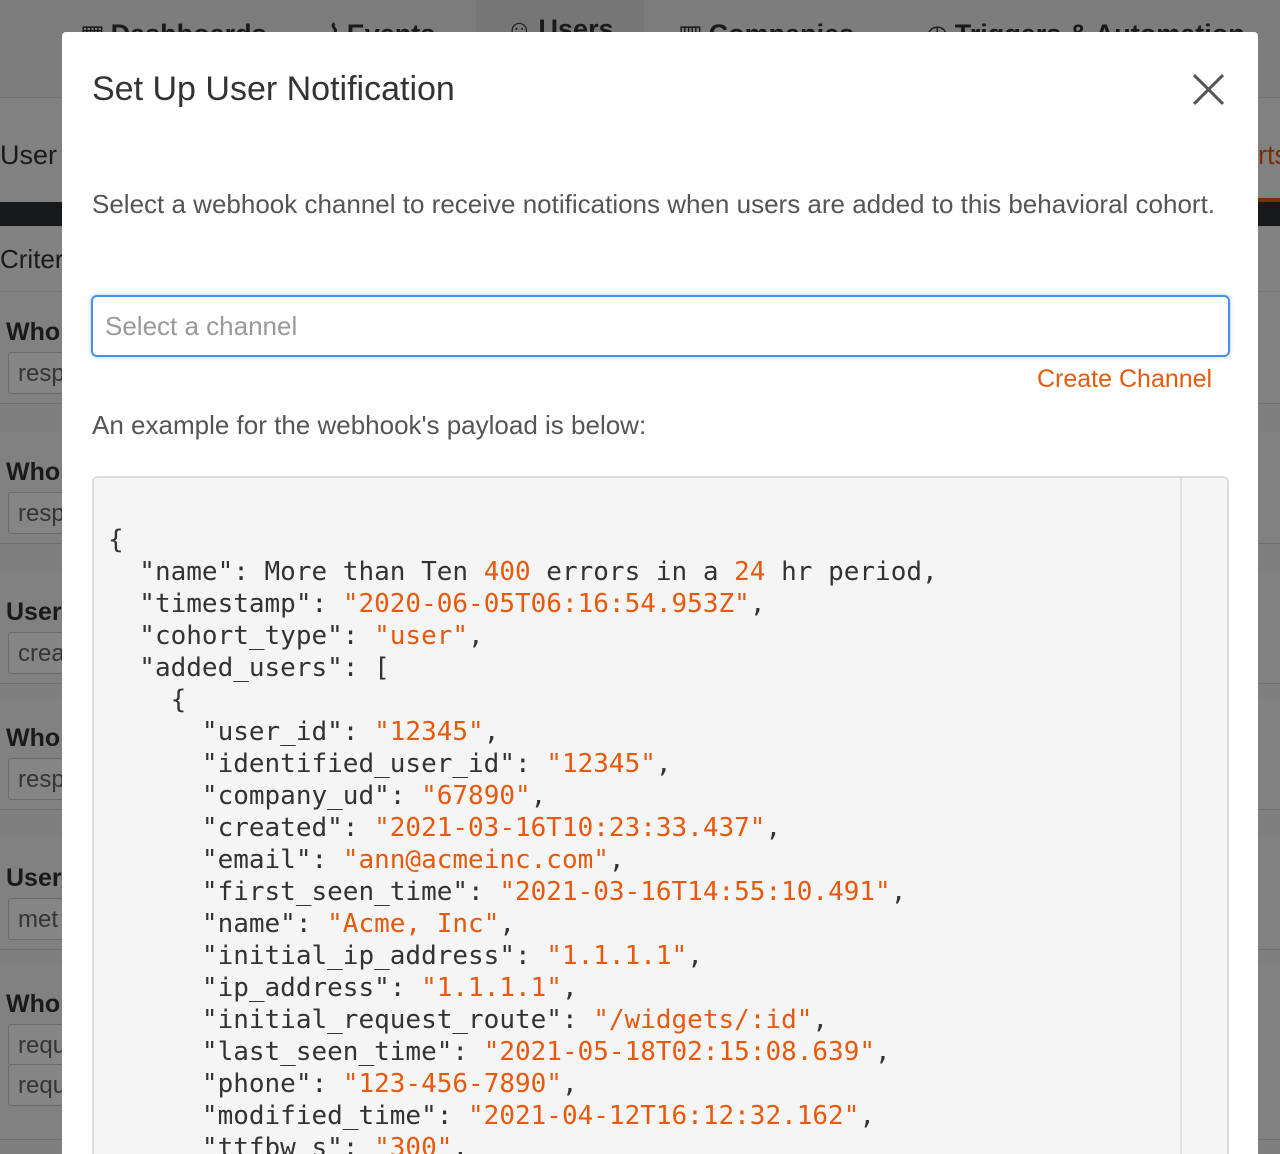 The width and height of the screenshot is (1280, 1154). What do you see at coordinates (413, 1143) in the screenshot?
I see `code-token: "300"` at bounding box center [413, 1143].